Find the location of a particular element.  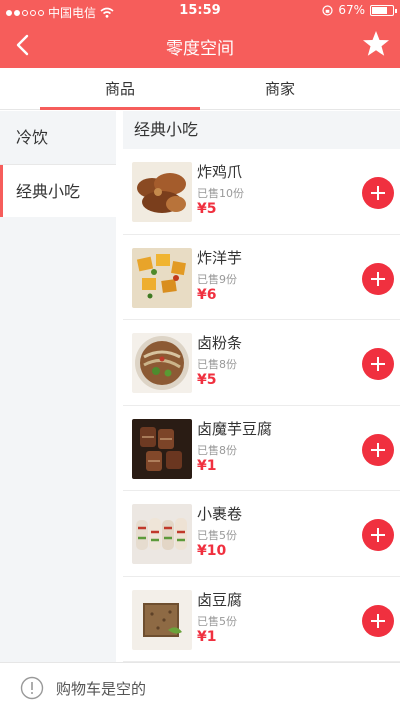

product-price: ¥10 is located at coordinates (212, 551).